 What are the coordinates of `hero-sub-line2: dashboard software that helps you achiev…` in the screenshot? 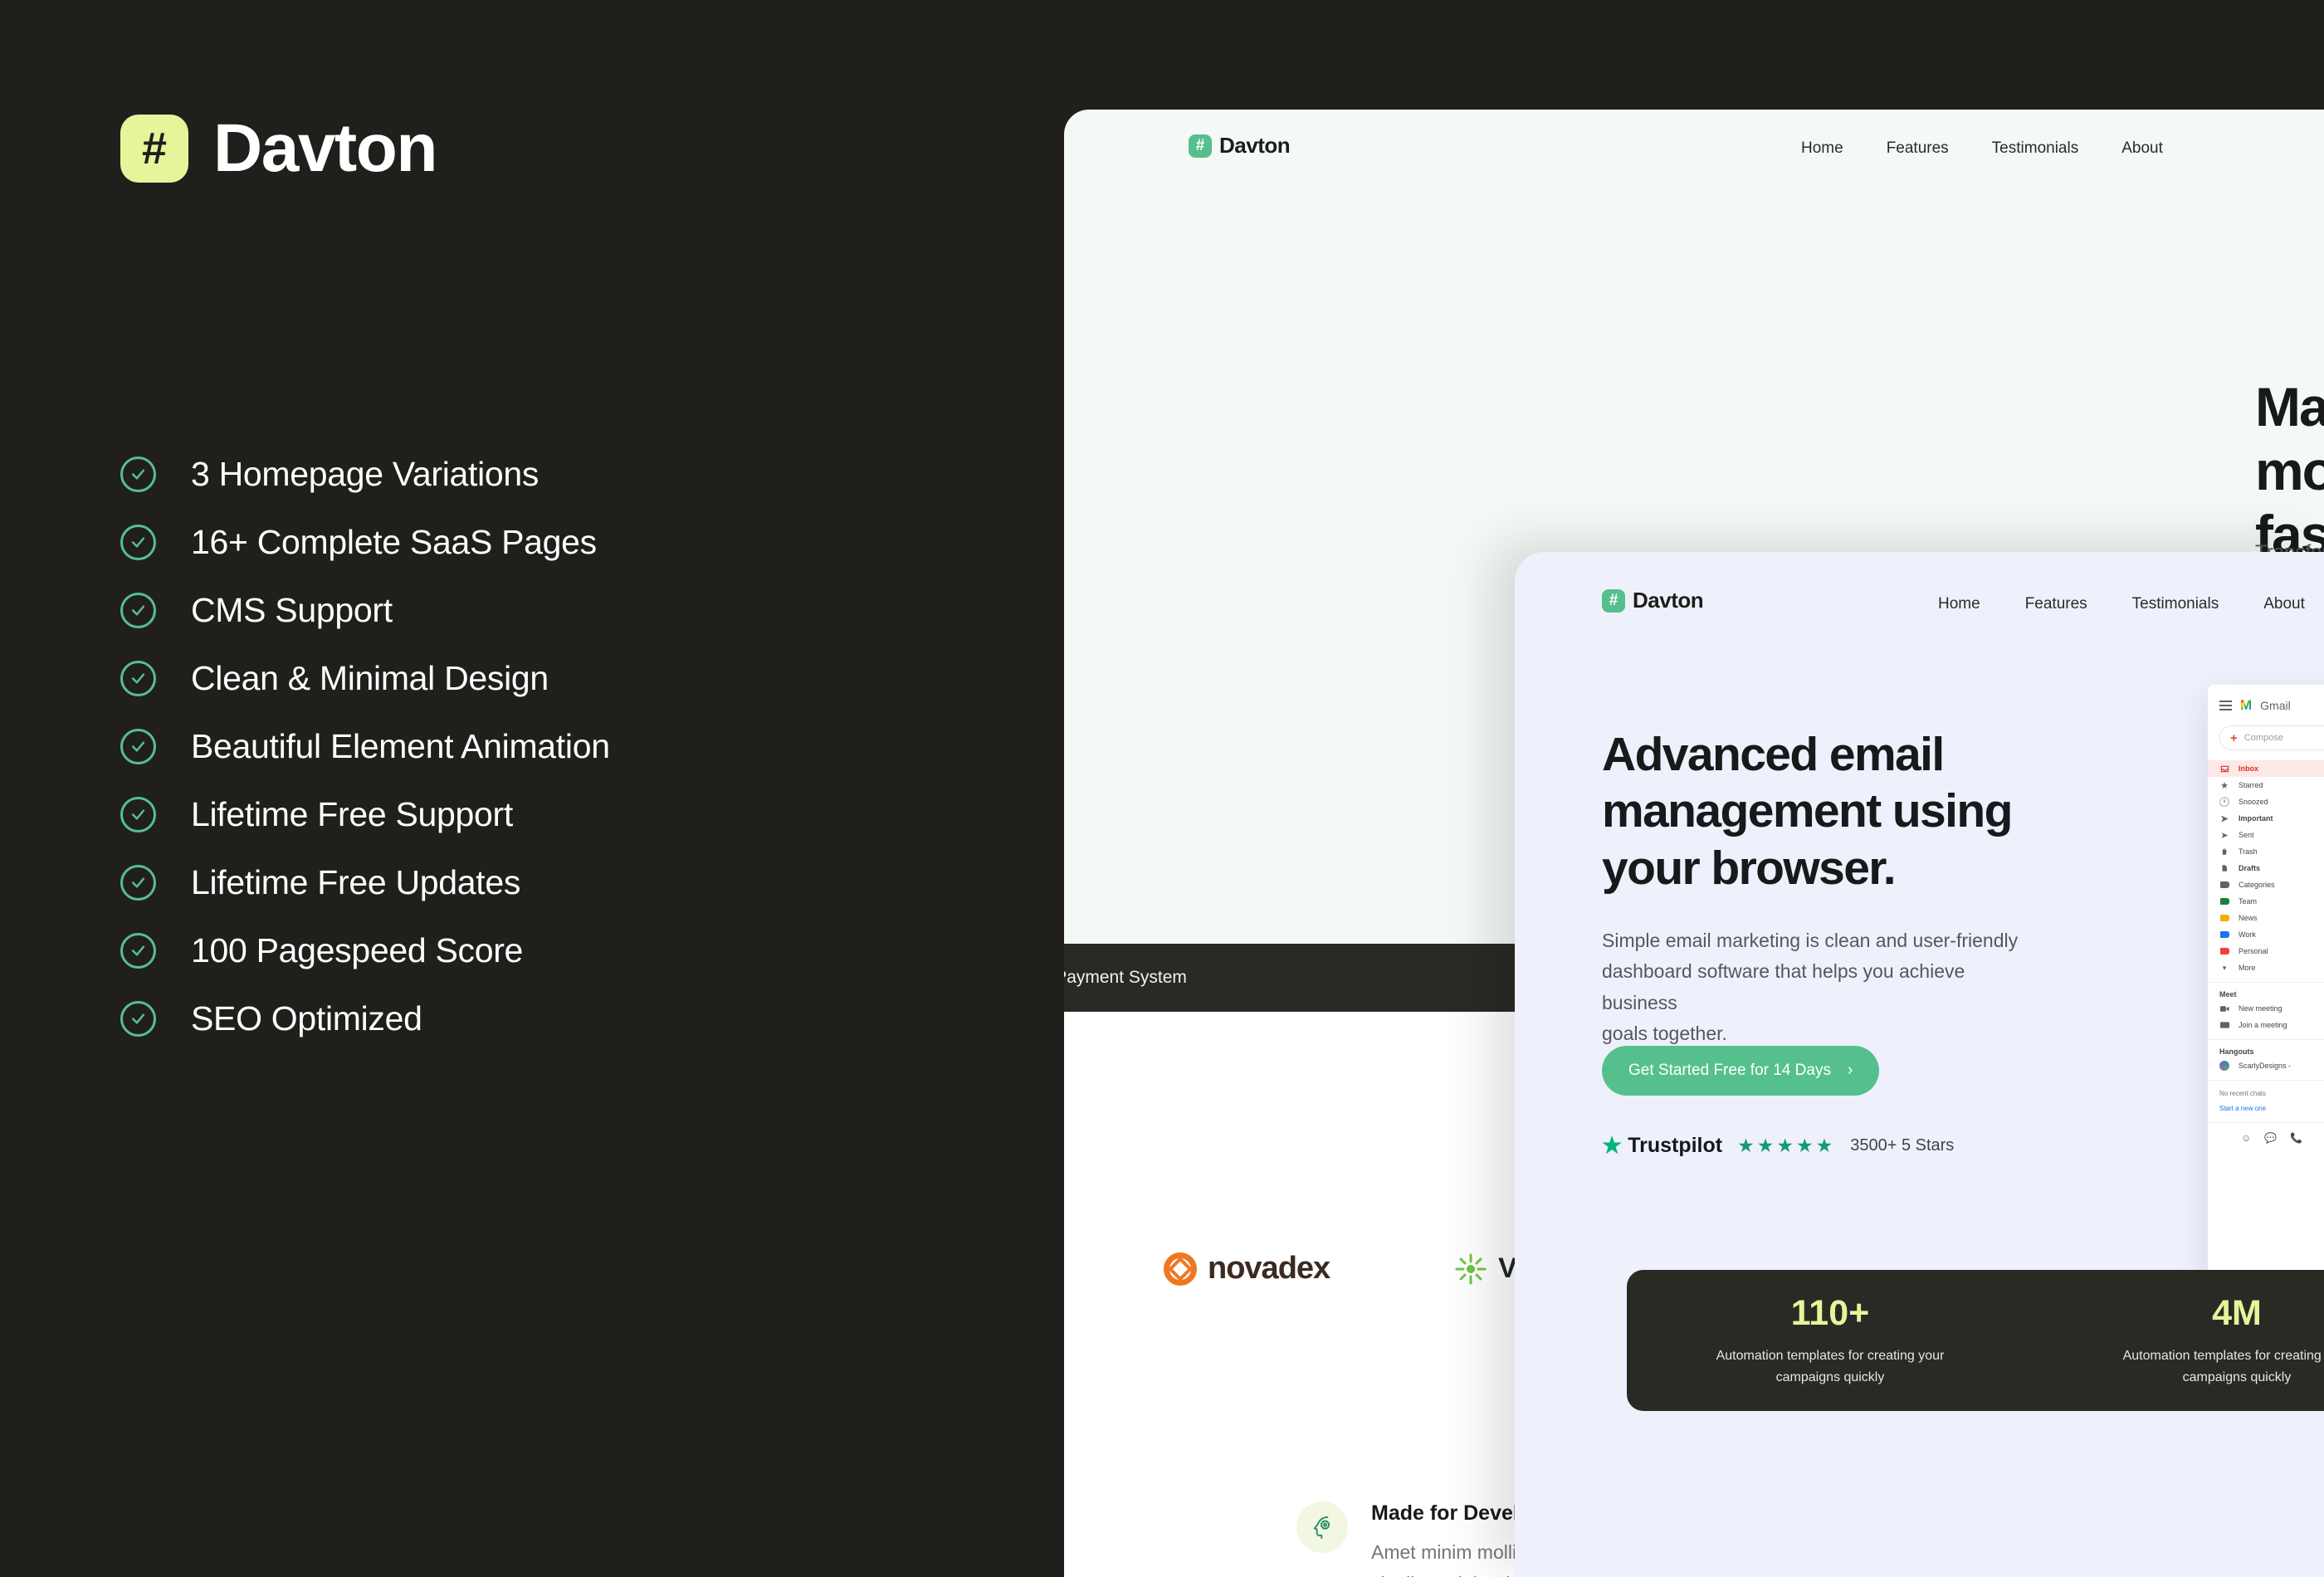 It's located at (1784, 986).